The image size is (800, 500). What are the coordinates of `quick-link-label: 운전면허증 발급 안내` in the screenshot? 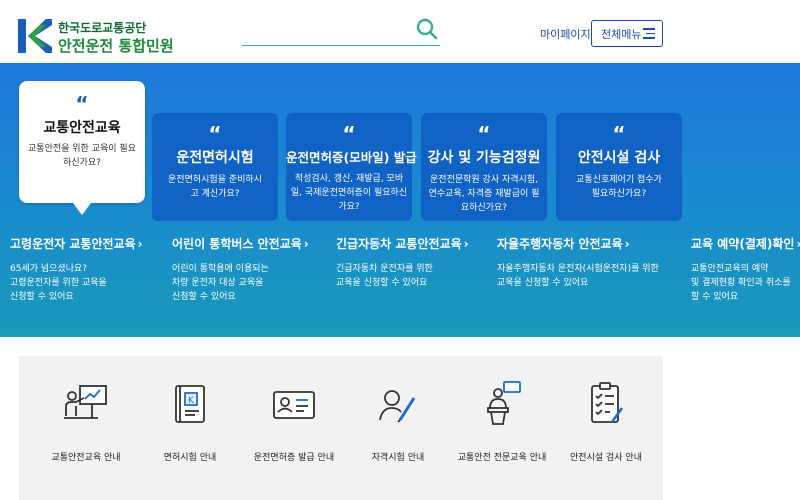 It's located at (294, 458).